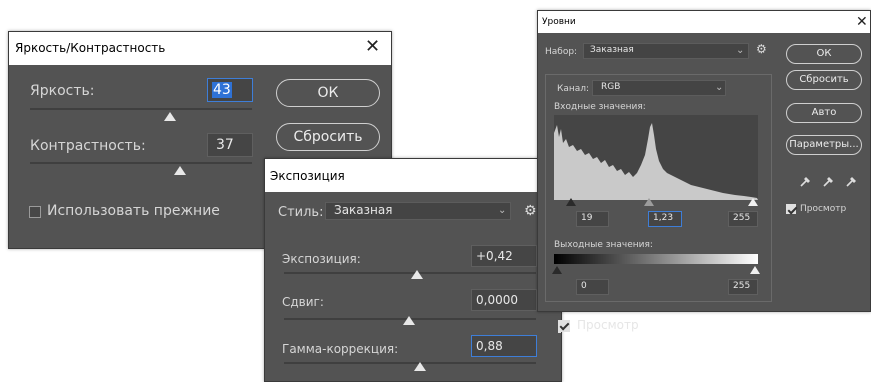  Describe the element at coordinates (35, 212) in the screenshot. I see `use-legacy-checkbox` at that location.